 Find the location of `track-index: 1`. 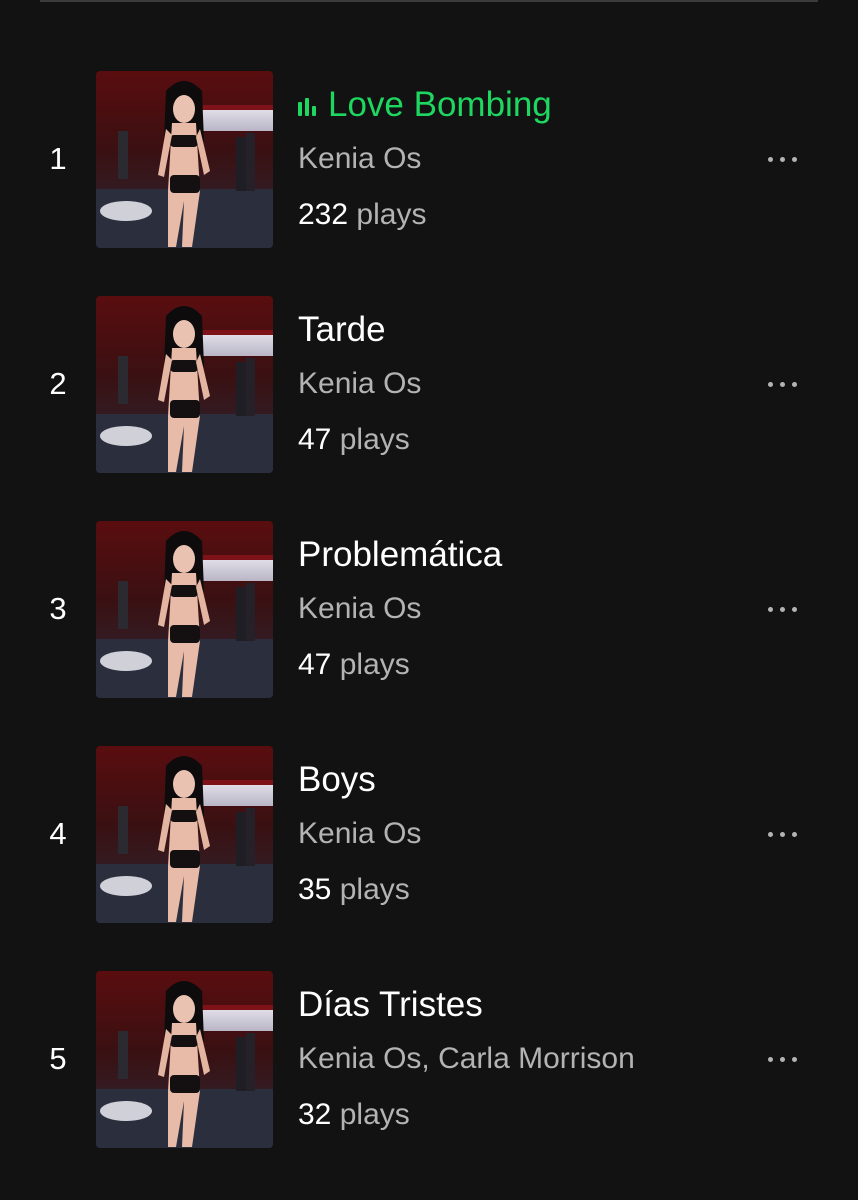

track-index: 1 is located at coordinates (58, 158).